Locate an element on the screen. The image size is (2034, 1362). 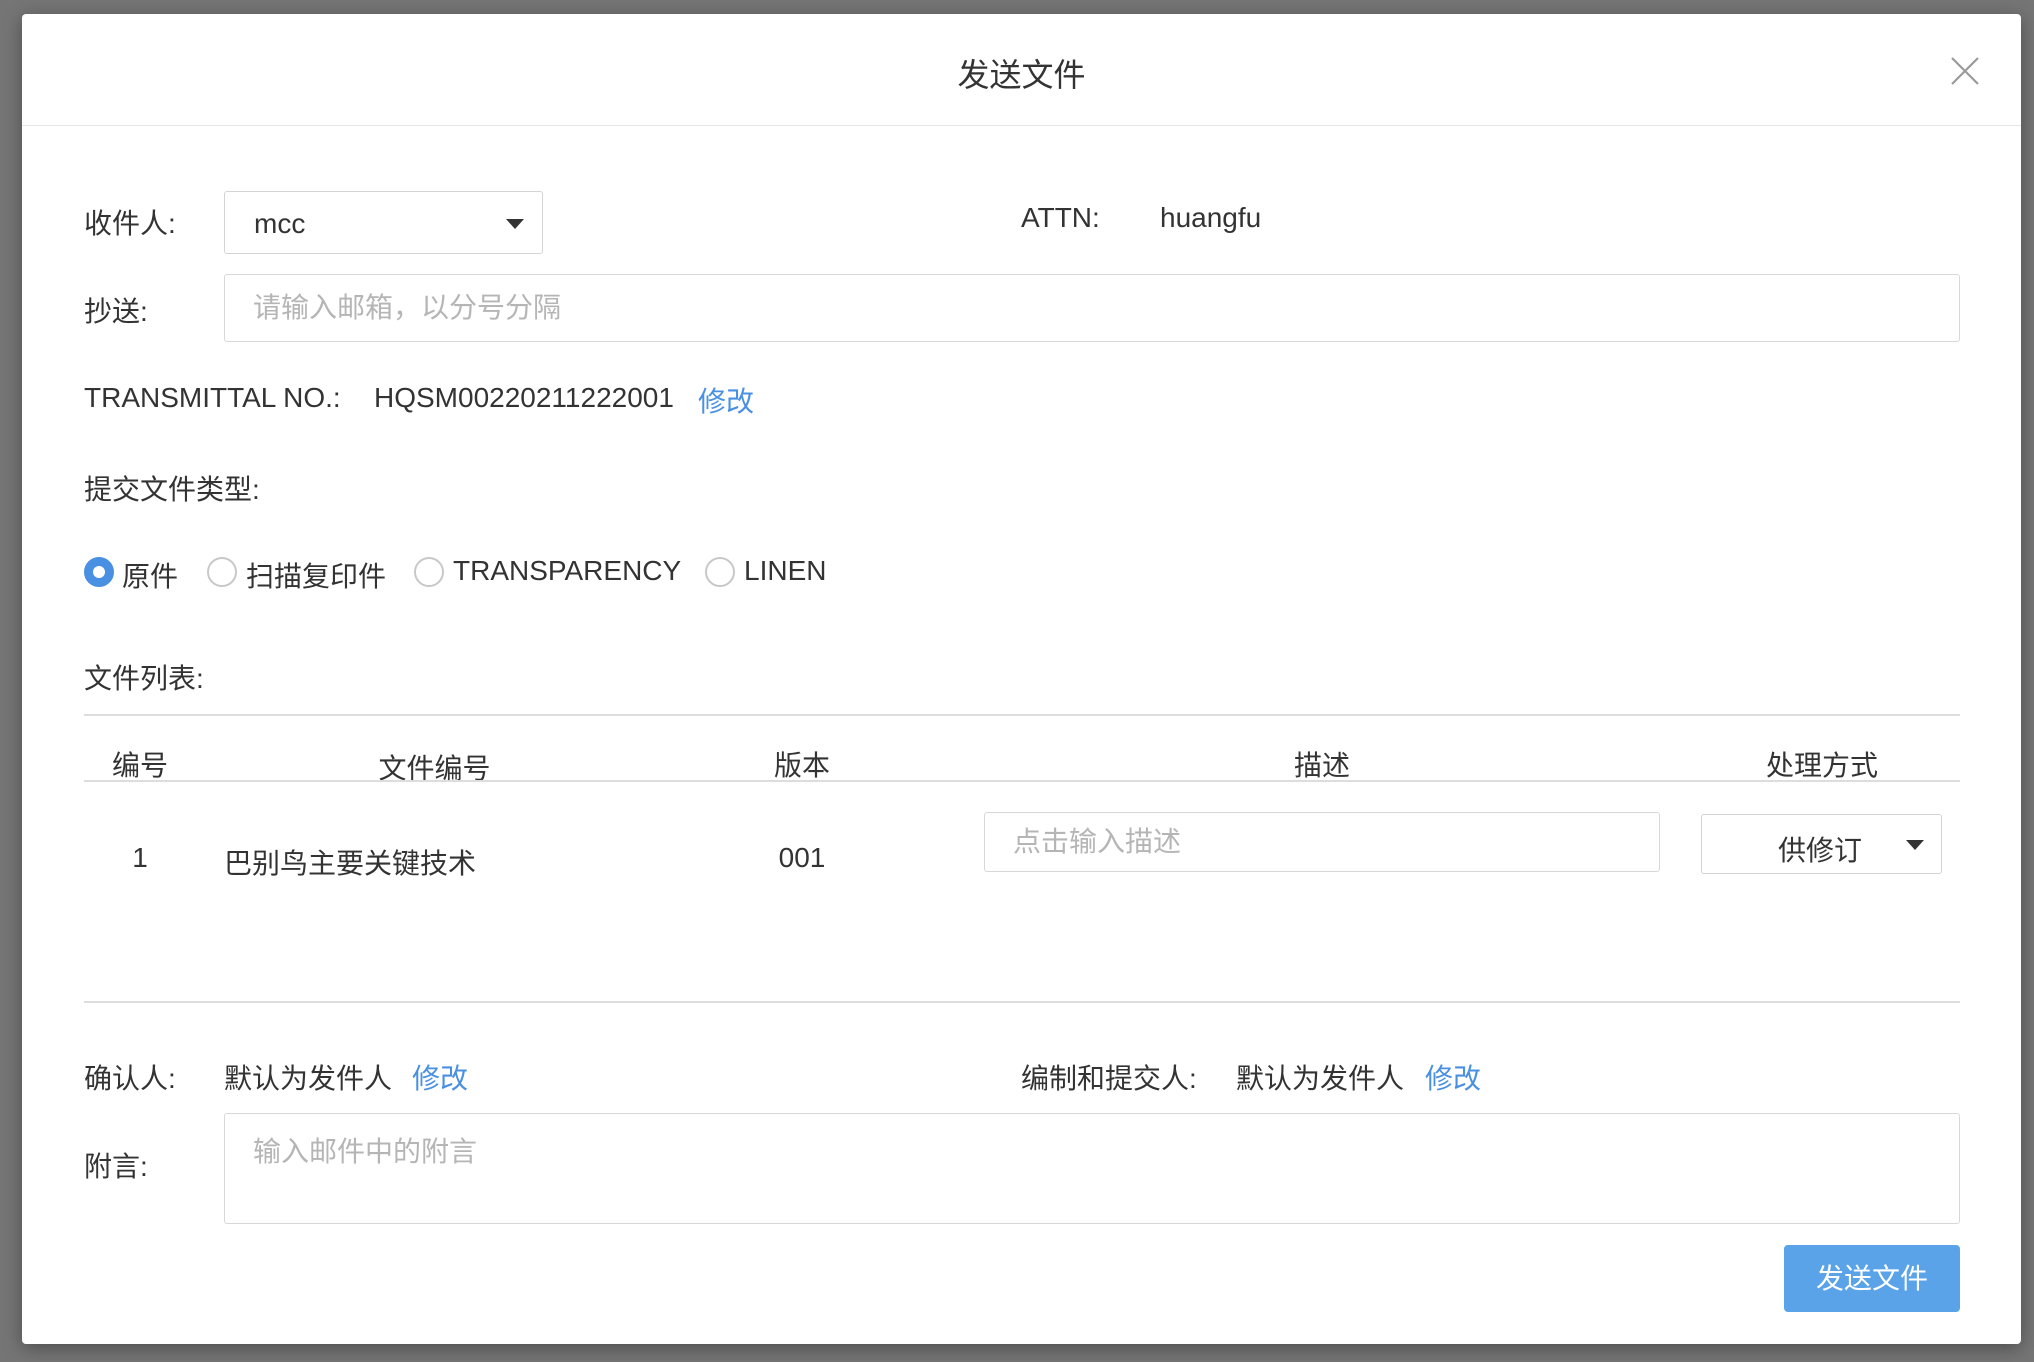
note-label: 附言: is located at coordinates (116, 1166).